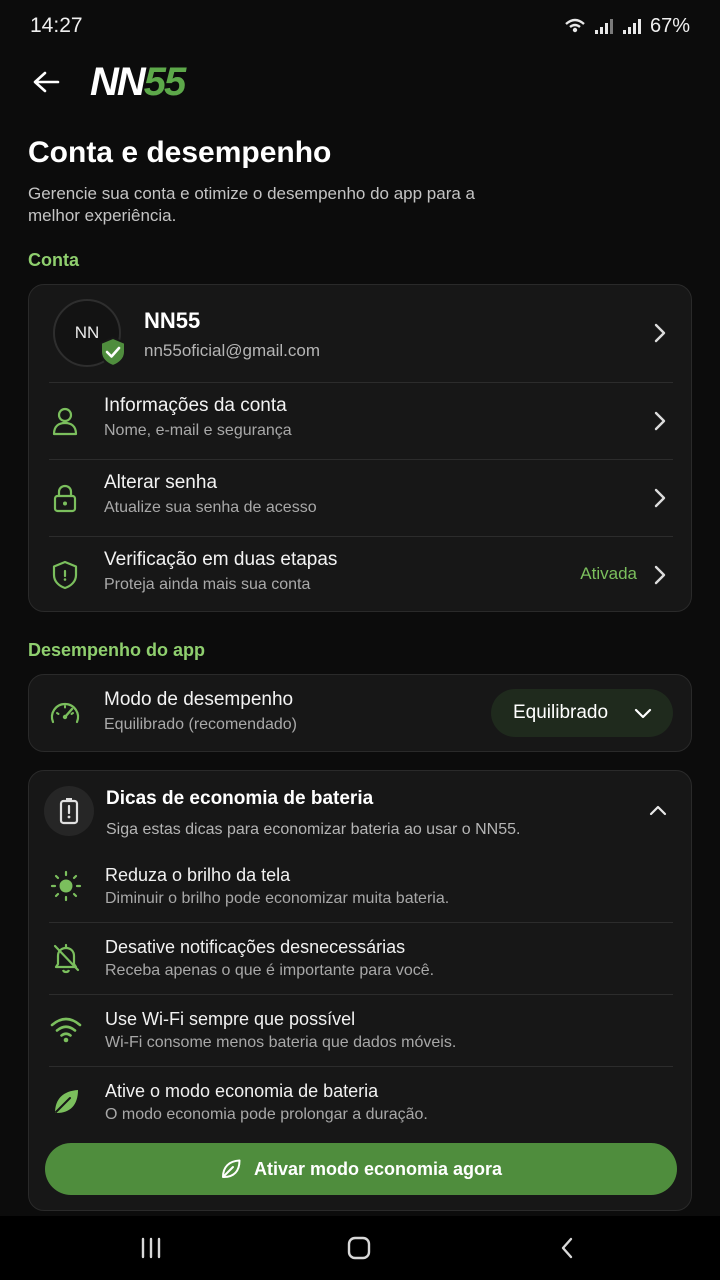 The height and width of the screenshot is (1280, 720). Describe the element at coordinates (65, 575) in the screenshot. I see `shield-icon` at that location.